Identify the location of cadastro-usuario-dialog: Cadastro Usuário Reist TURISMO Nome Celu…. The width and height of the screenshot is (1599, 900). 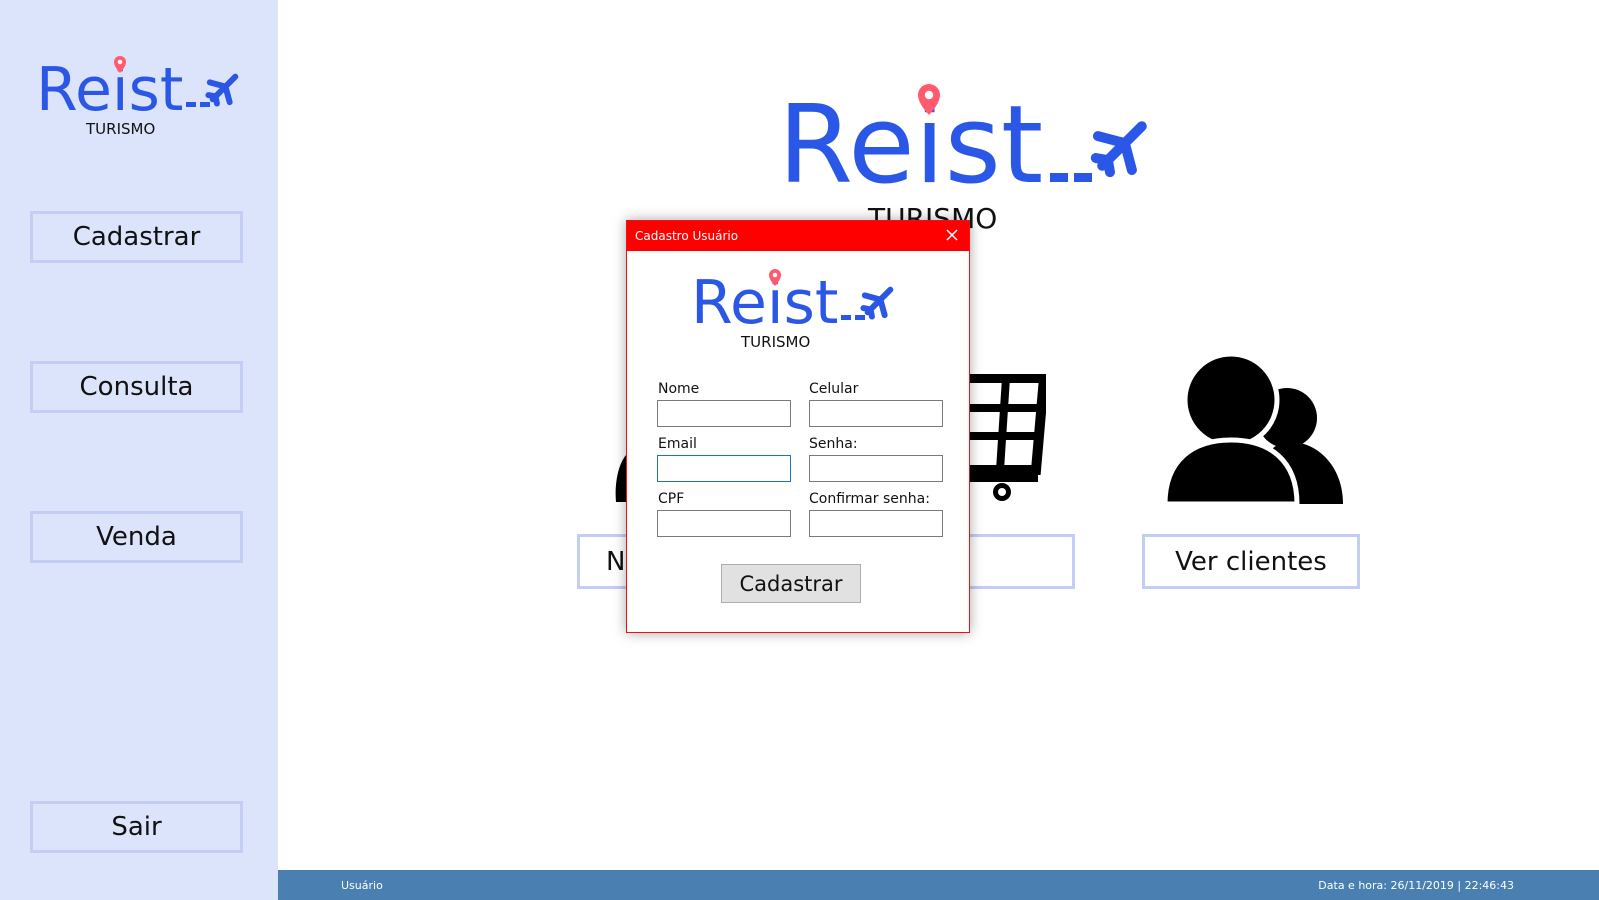
(798, 426).